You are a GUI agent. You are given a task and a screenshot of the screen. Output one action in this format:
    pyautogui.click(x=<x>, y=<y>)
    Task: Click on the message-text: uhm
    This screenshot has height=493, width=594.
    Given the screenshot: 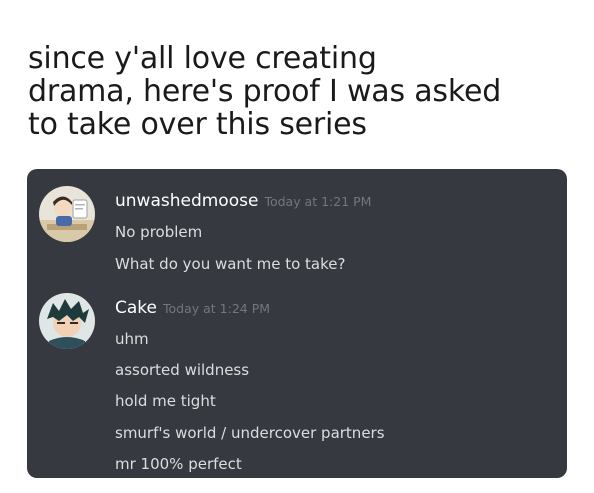 What is the action you would take?
    pyautogui.click(x=132, y=339)
    